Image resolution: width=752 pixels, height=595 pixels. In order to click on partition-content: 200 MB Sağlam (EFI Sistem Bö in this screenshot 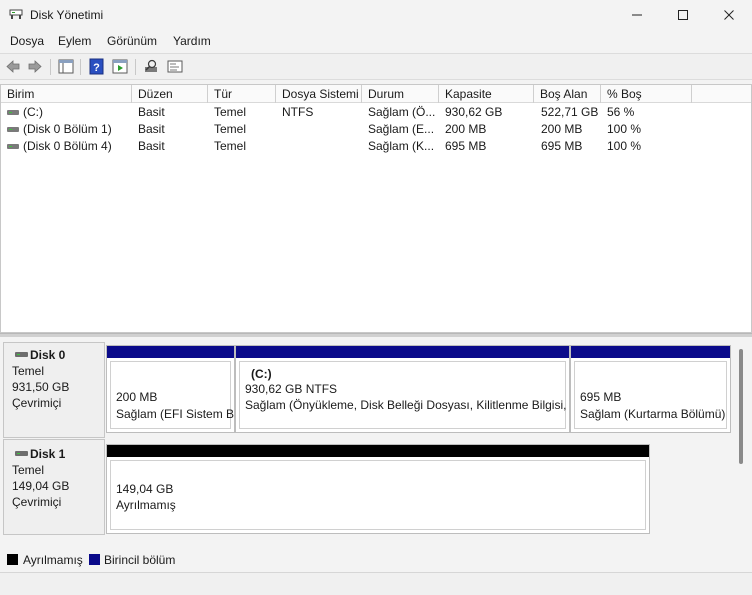, I will do `click(172, 395)`.